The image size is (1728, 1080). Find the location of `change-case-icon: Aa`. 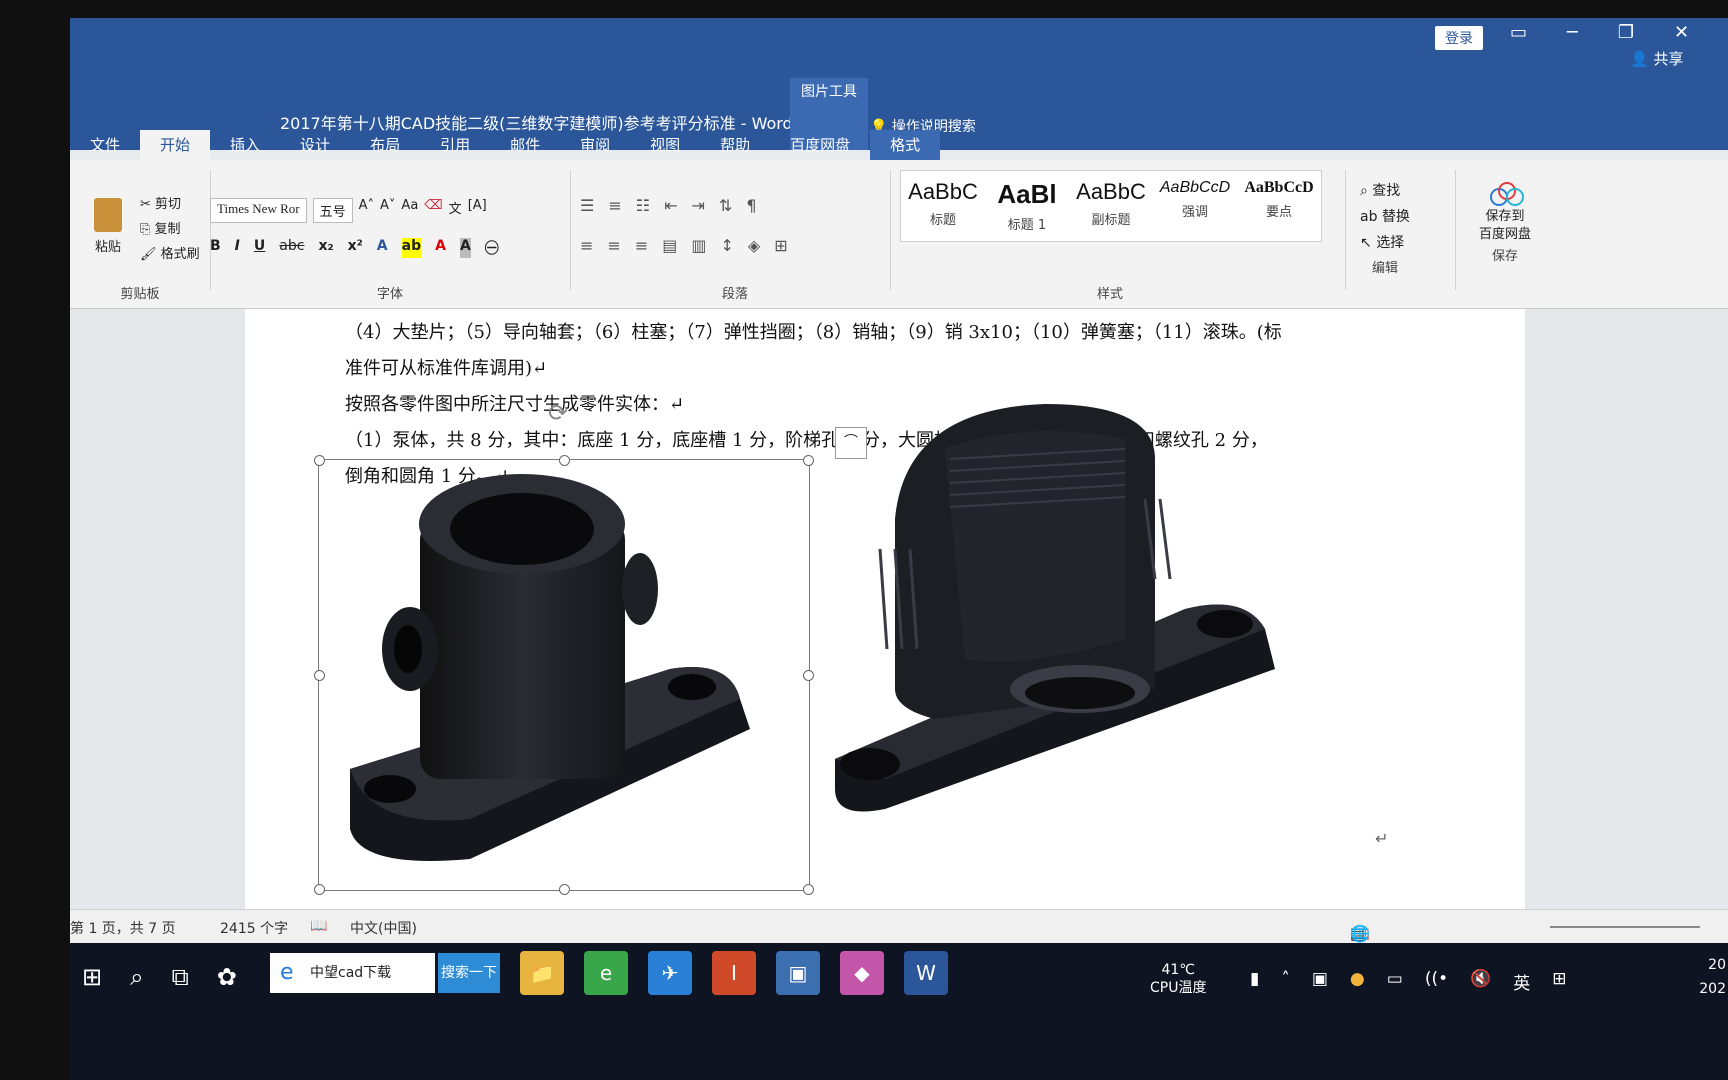

change-case-icon: Aa is located at coordinates (409, 210).